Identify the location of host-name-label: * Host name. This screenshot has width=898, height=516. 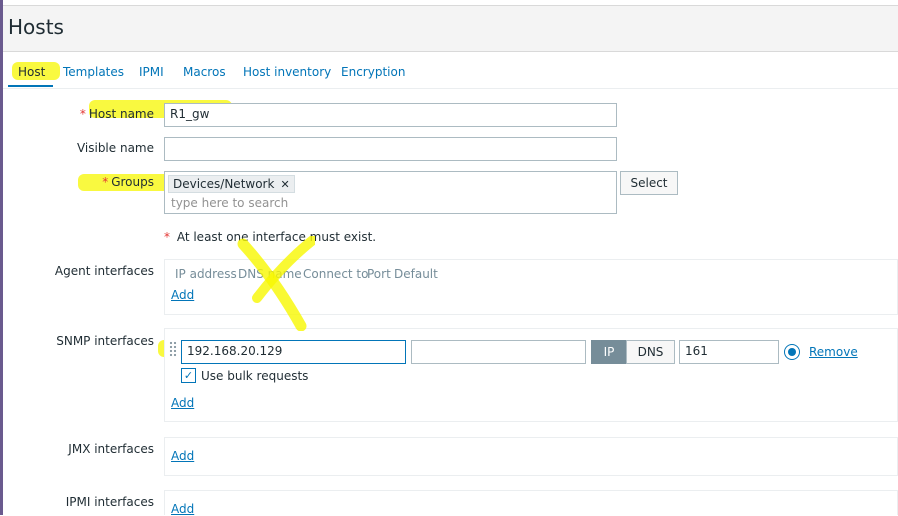
(117, 114).